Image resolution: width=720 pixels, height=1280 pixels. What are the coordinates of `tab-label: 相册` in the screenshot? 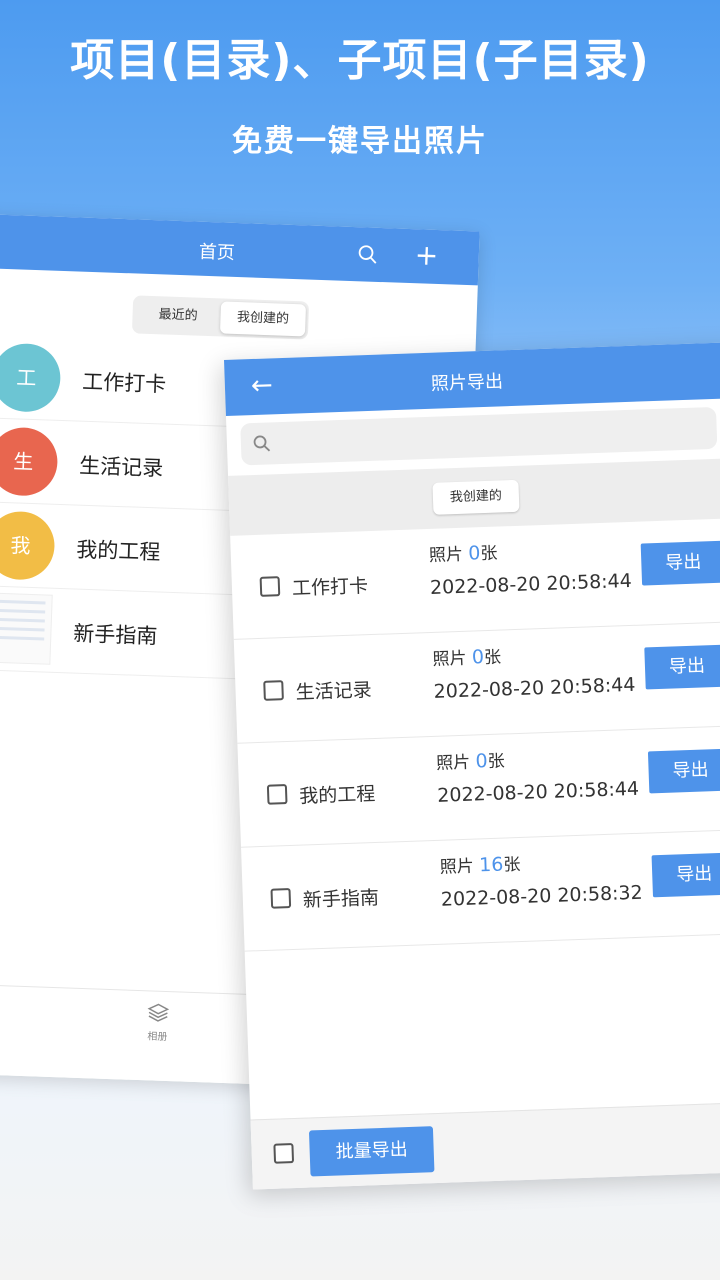 It's located at (157, 1037).